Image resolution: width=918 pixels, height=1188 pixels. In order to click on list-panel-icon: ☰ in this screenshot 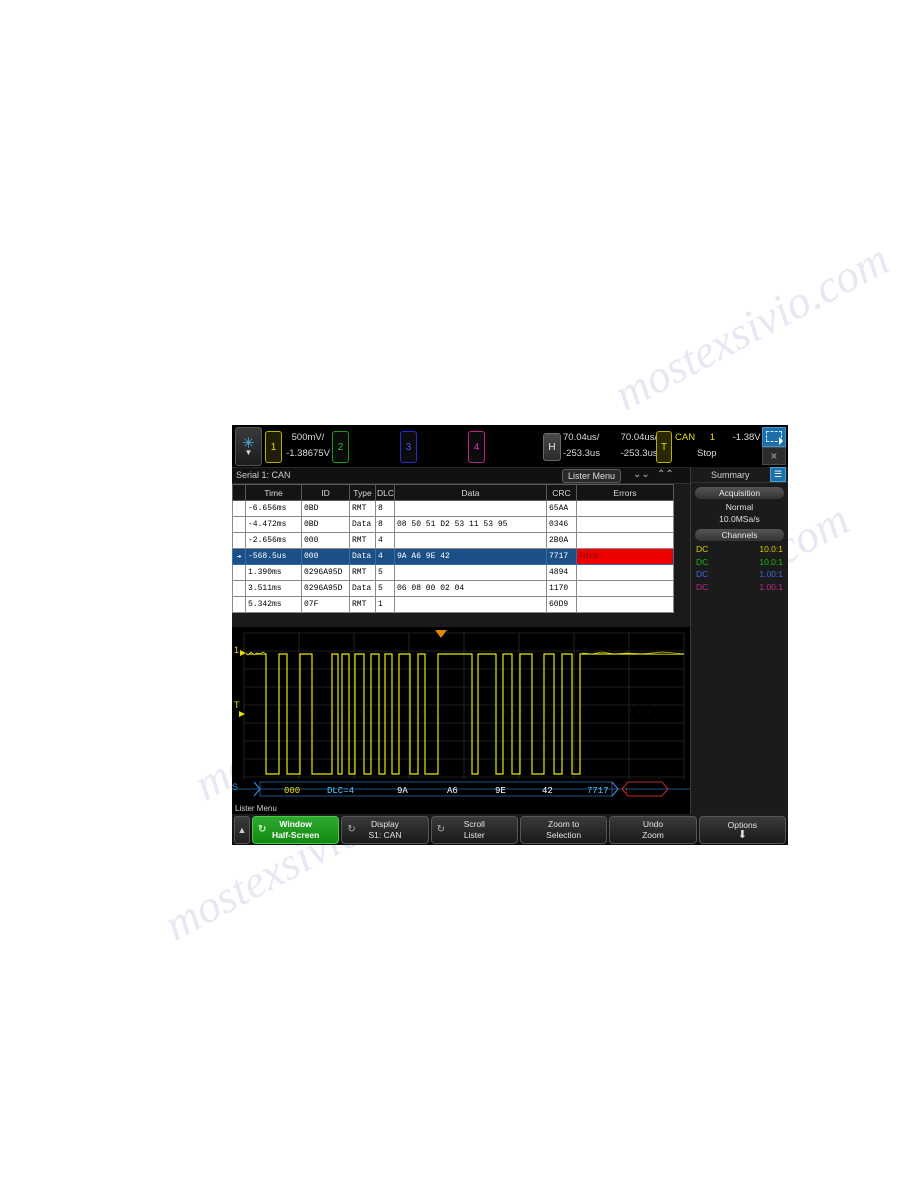, I will do `click(778, 474)`.